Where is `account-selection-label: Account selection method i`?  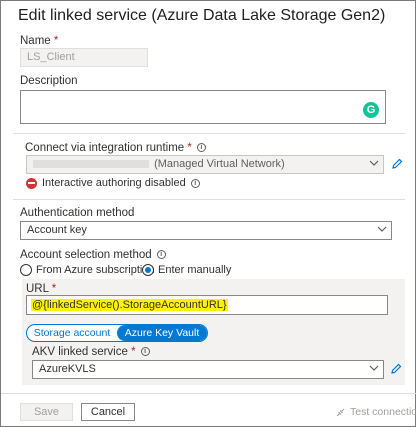 account-selection-label: Account selection method i is located at coordinates (93, 255).